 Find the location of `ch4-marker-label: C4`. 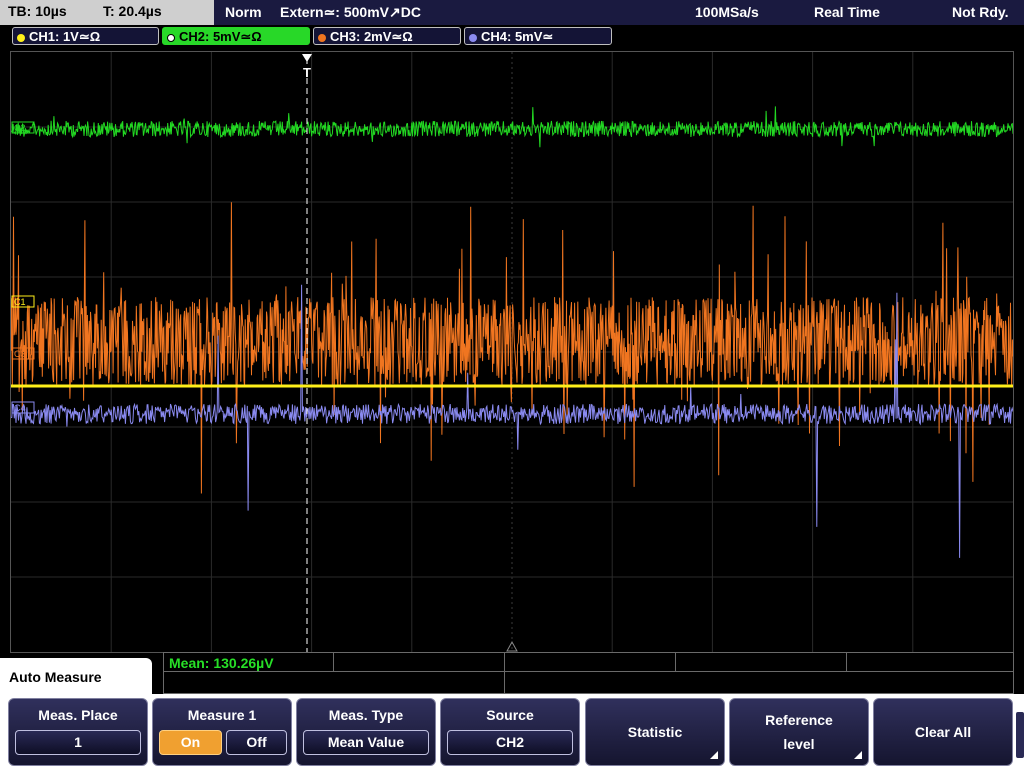

ch4-marker-label: C4 is located at coordinates (20, 408).